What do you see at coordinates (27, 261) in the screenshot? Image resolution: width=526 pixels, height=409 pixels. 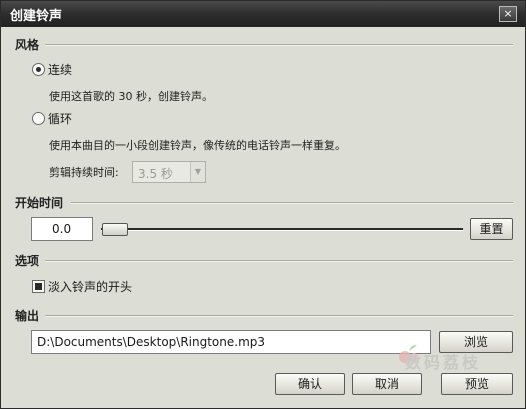 I see `options-section-title: 选项` at bounding box center [27, 261].